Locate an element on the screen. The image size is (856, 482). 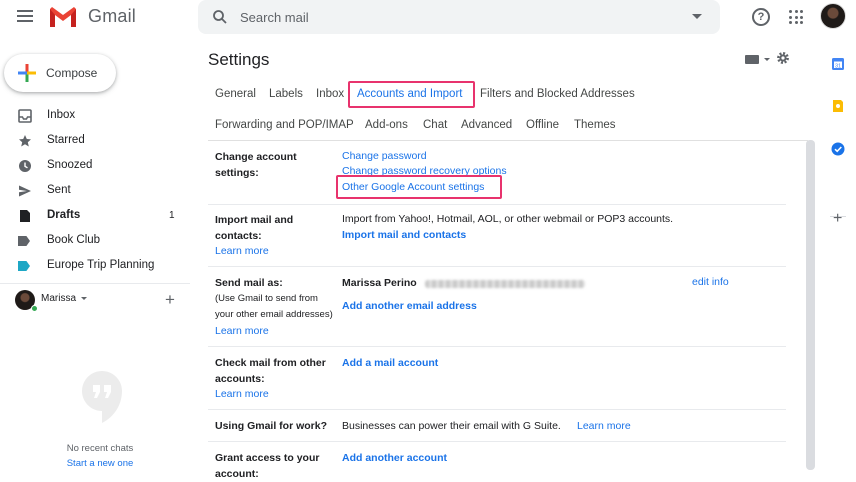
tab-offline: Offline is located at coordinates (542, 125).